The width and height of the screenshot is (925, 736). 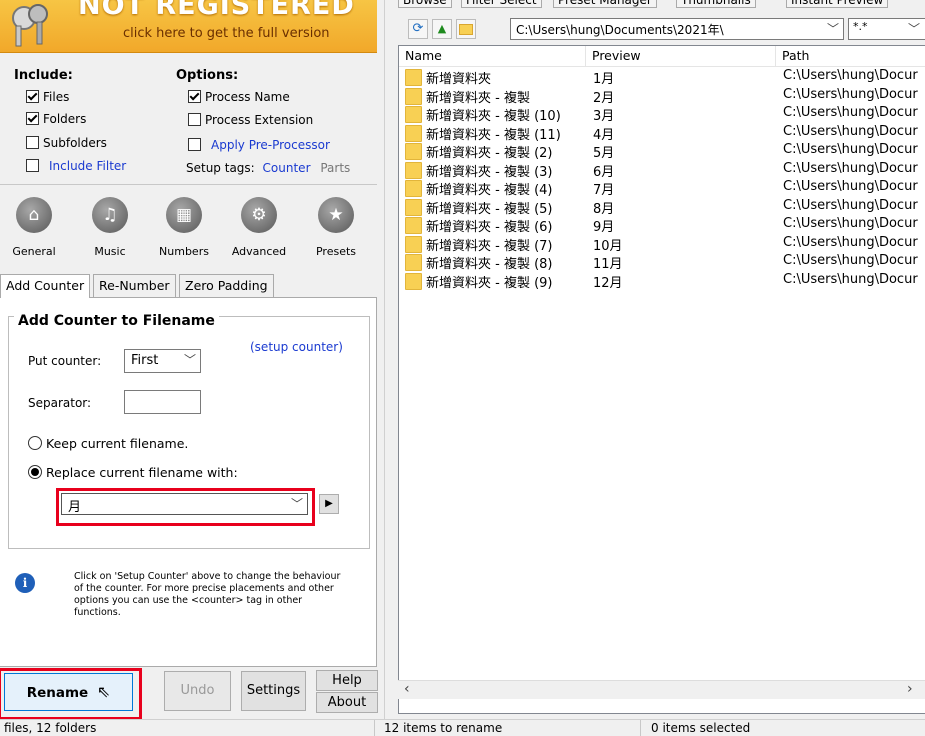 I want to click on table-row: 新增資料夾 - 複製 (3) 6月 C:\Users\hung\Docur, so click(x=662, y=170).